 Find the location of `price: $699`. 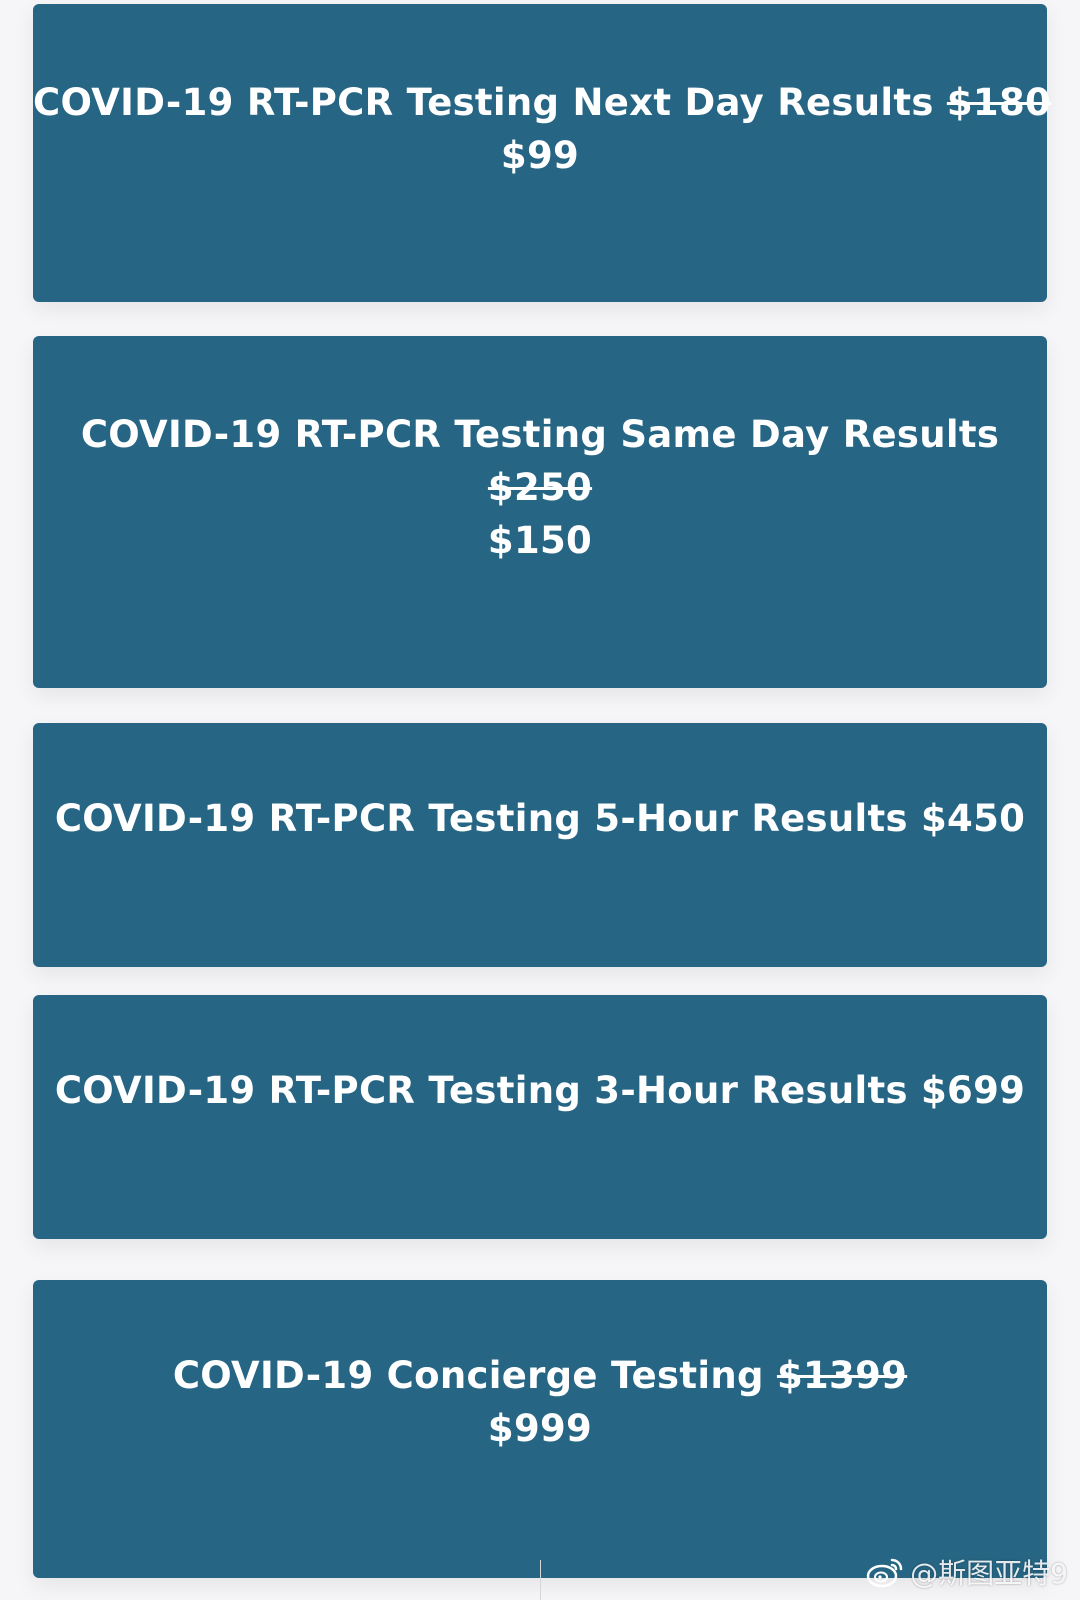

price: $699 is located at coordinates (973, 1090).